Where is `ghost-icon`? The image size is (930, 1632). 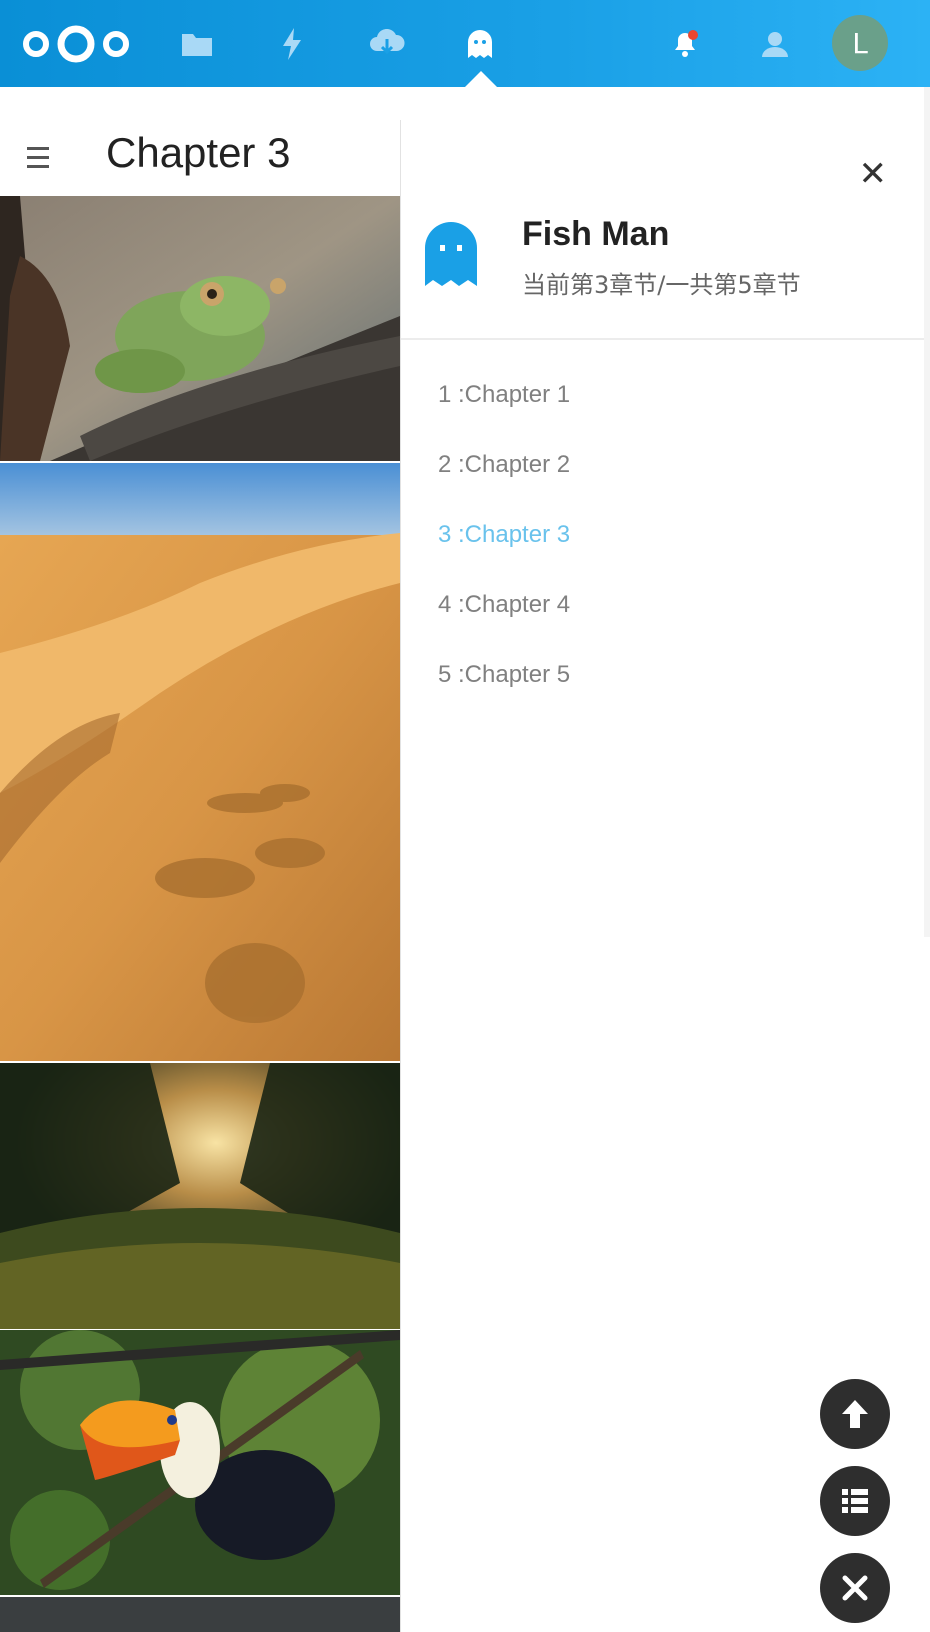 ghost-icon is located at coordinates (480, 44).